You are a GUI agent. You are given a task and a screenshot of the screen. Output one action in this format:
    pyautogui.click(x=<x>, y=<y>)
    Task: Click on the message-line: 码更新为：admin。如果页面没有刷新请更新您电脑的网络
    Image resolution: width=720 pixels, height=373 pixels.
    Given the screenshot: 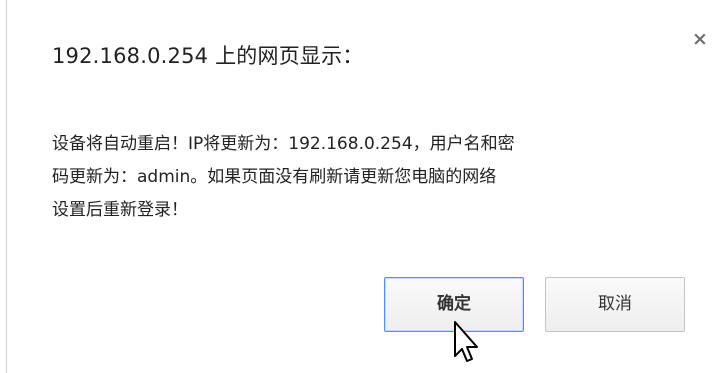 What is the action you would take?
    pyautogui.click(x=274, y=177)
    